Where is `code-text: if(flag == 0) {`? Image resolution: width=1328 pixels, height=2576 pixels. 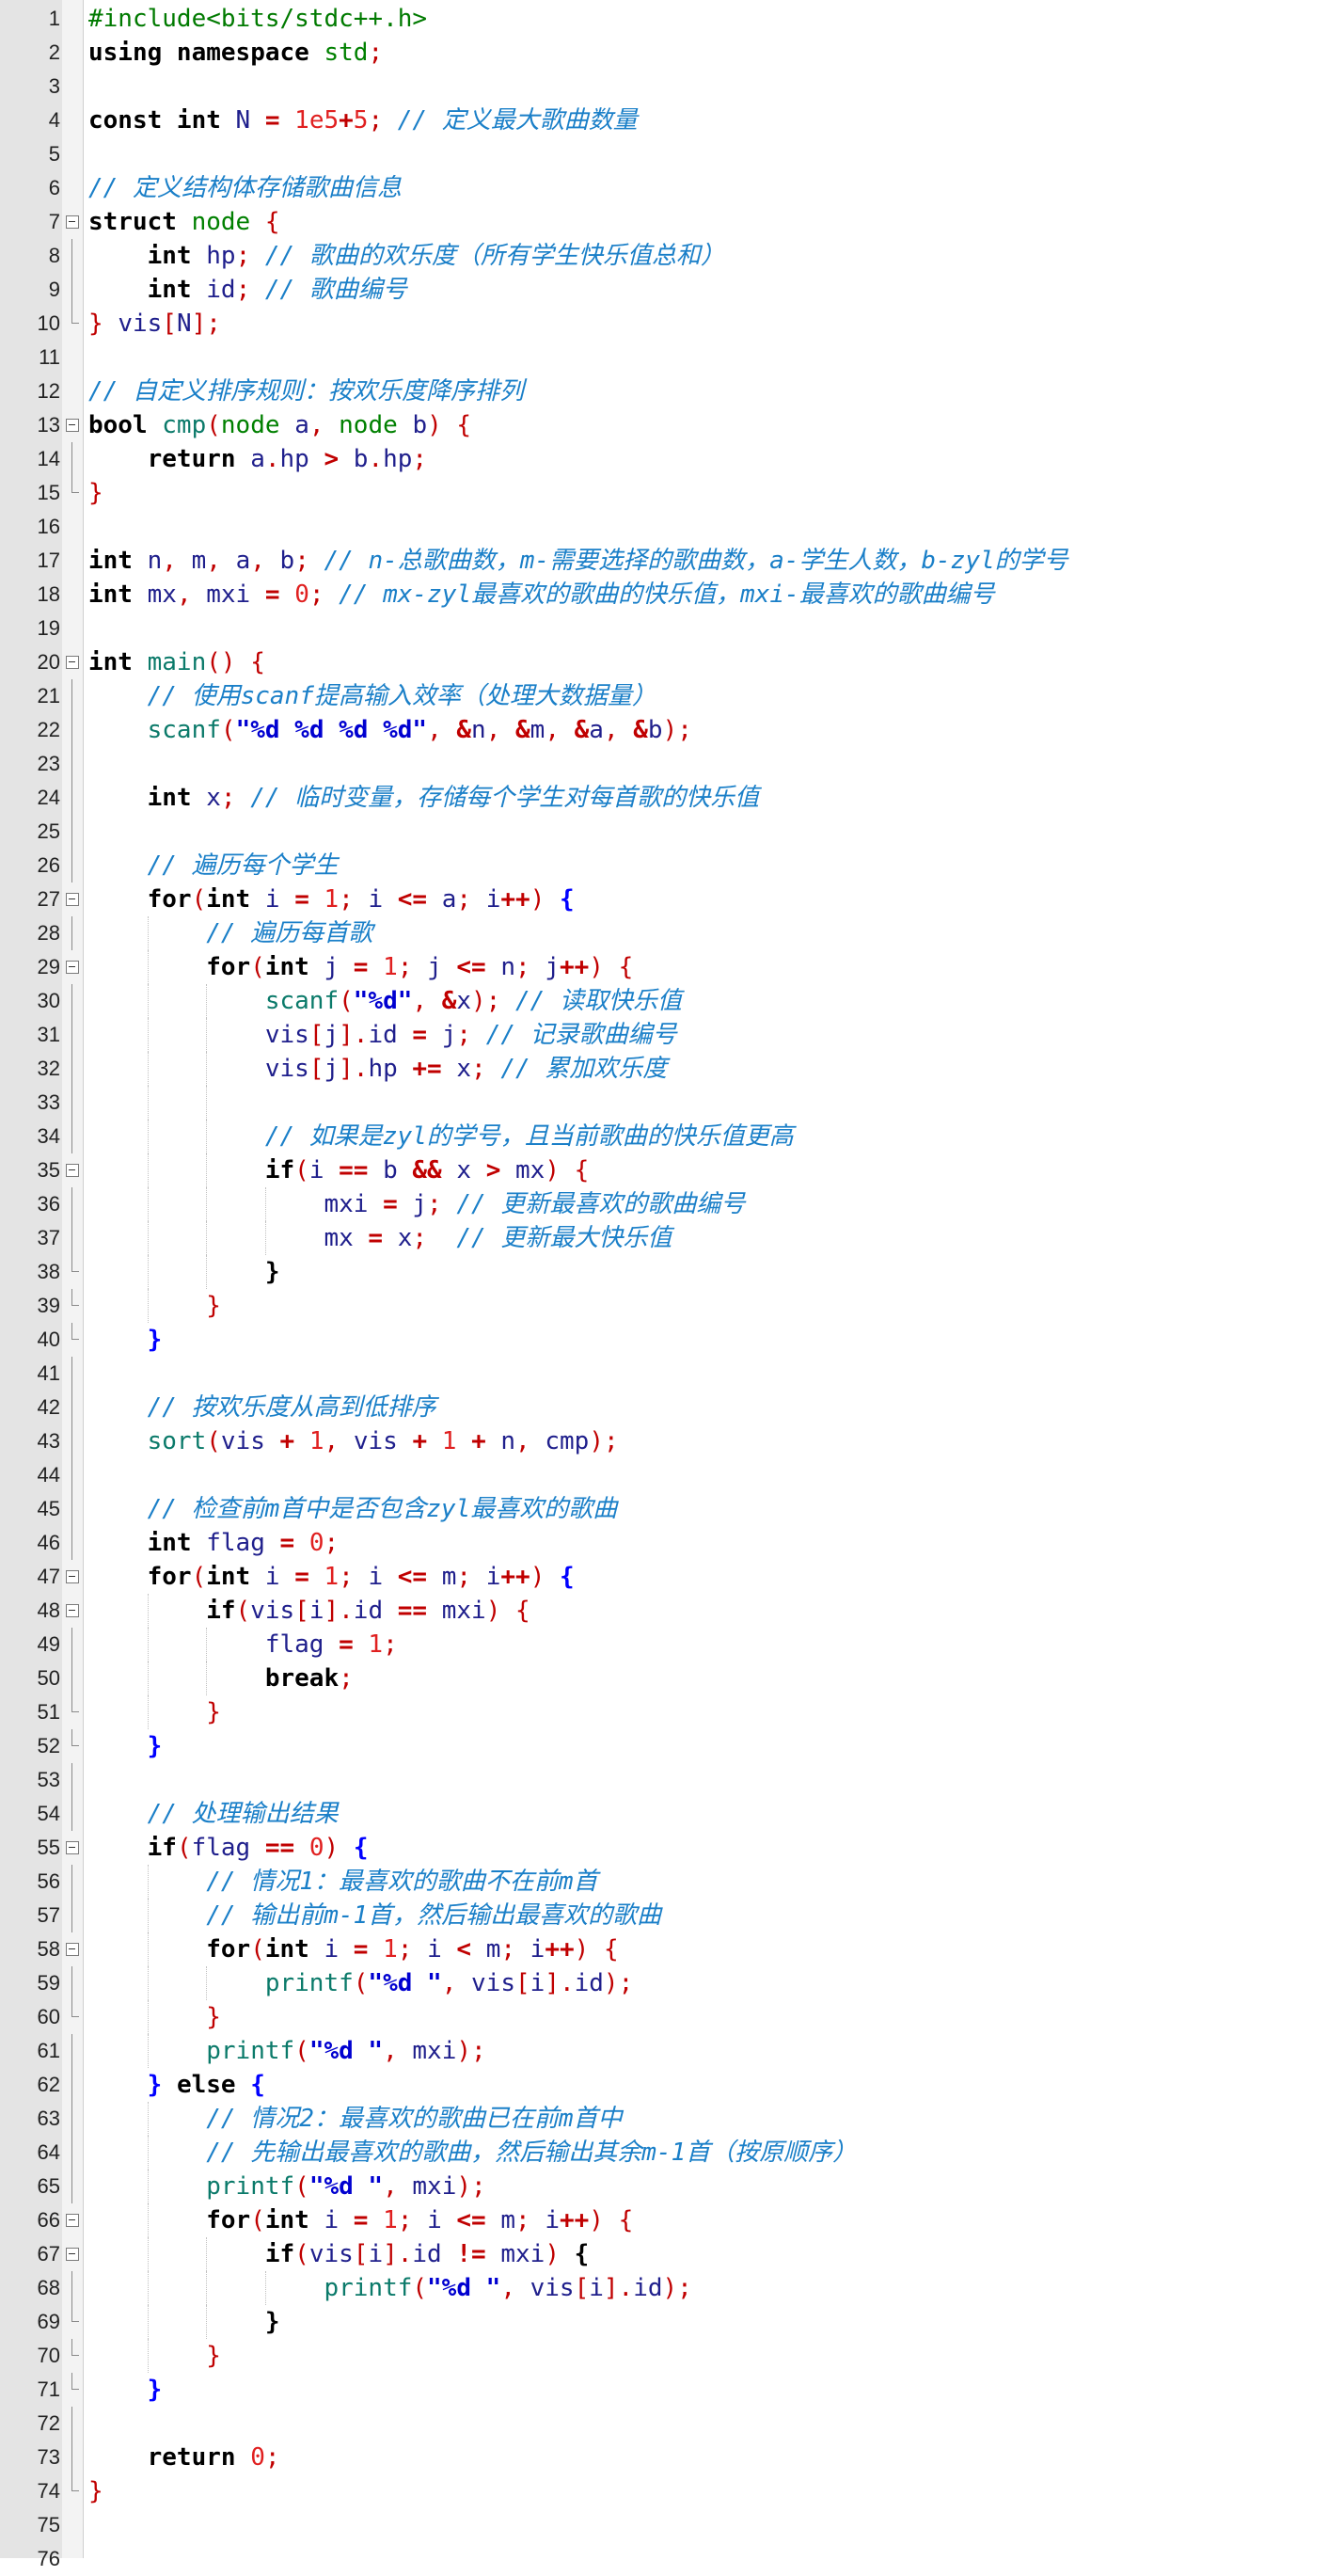
code-text: if(flag == 0) { is located at coordinates (228, 1848).